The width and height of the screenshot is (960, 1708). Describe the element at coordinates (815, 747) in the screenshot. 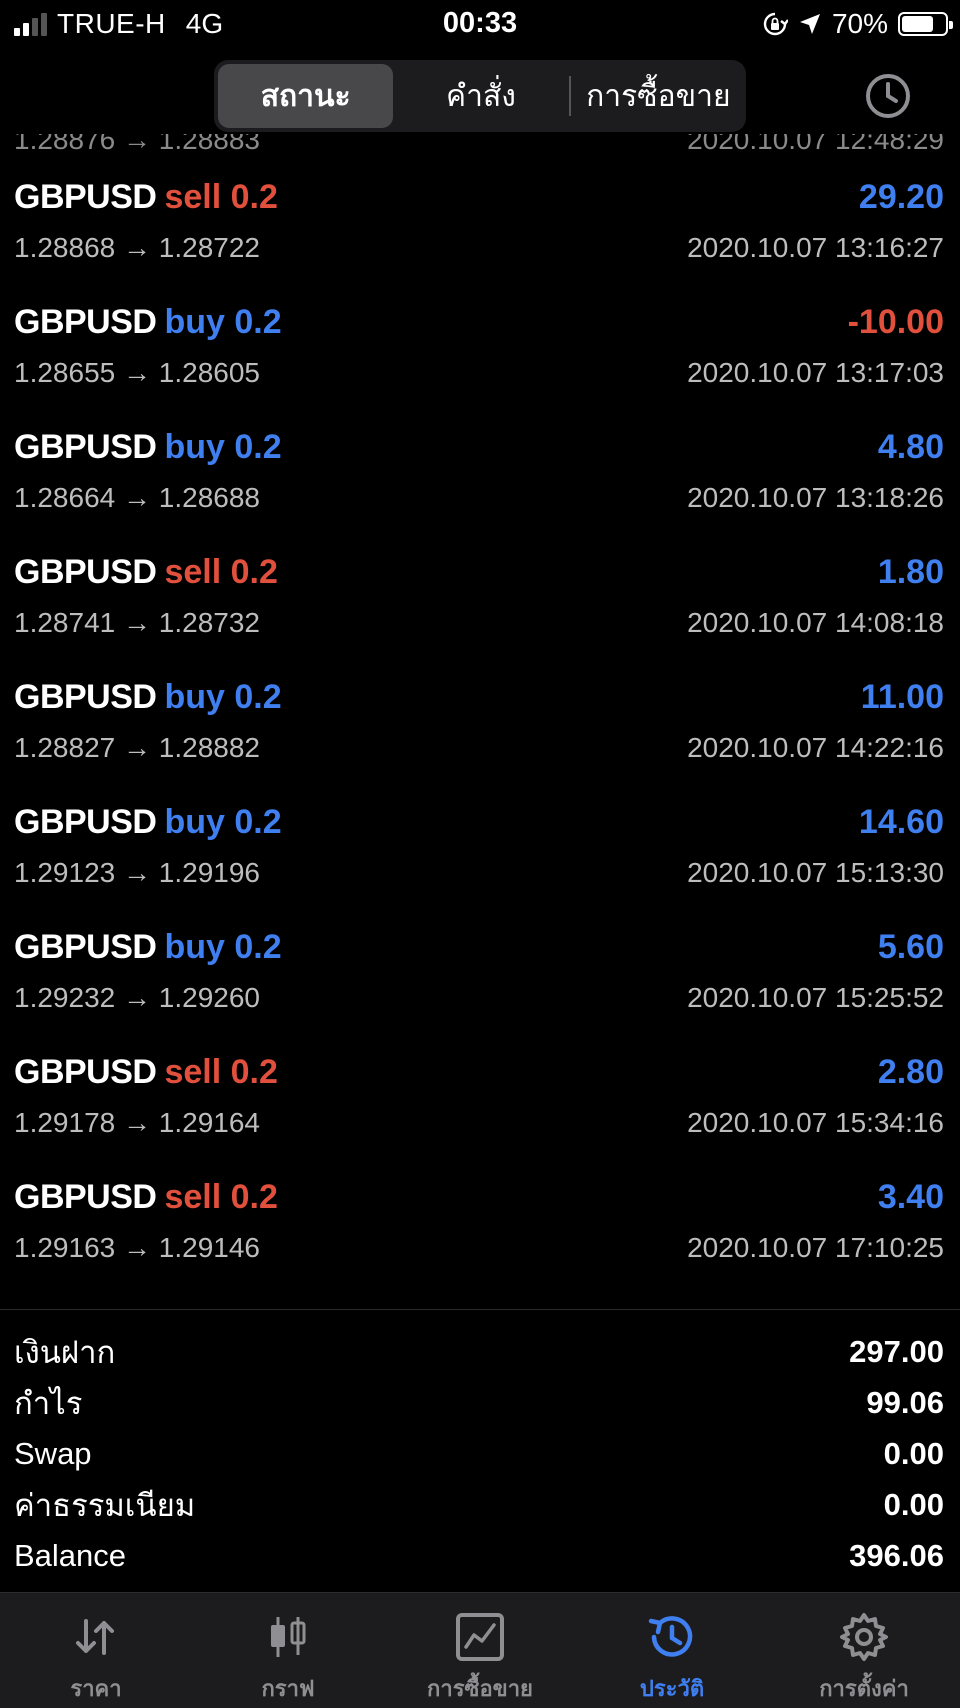

I see `deal-time: 2020.10.07 14:22:16` at that location.